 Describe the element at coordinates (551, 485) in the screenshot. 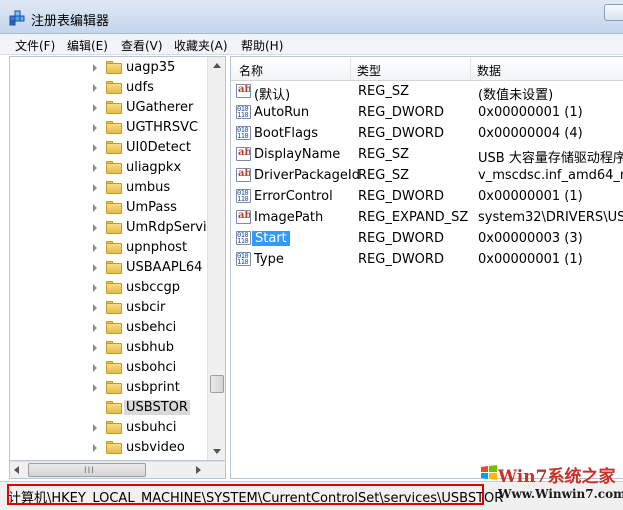

I see `watermark: Win7系统之家 Www.Winwin7.com` at that location.